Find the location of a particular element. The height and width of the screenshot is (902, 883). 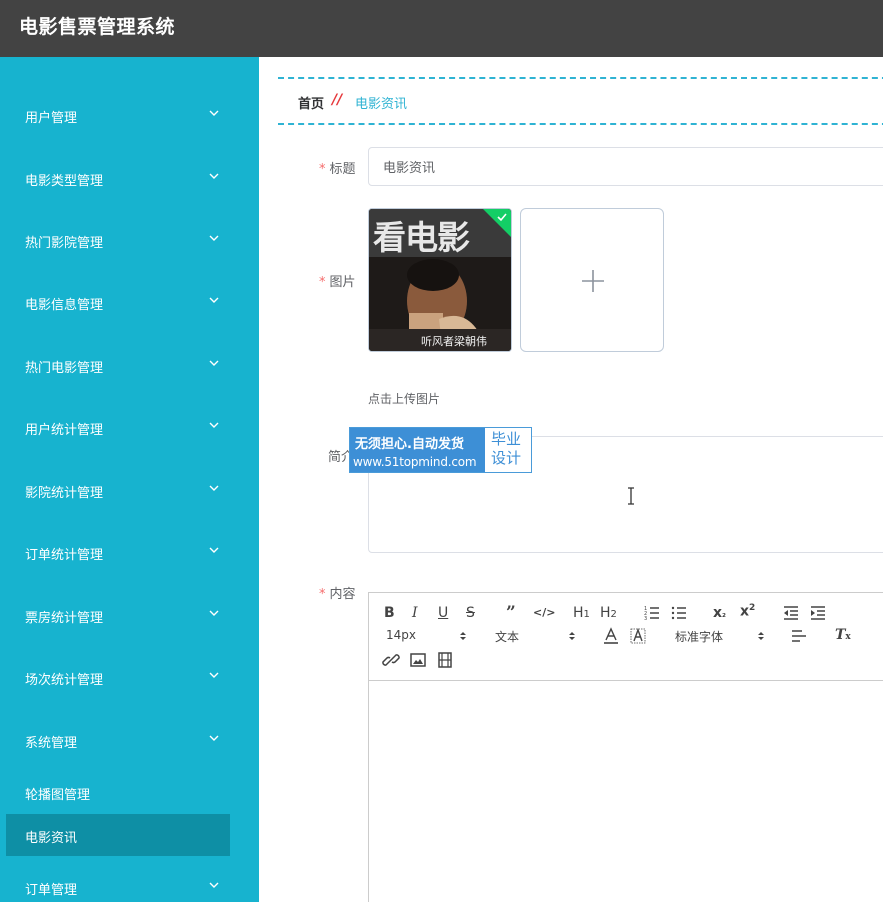

sidebar-item-label: 电影类型管理 is located at coordinates (64, 181).